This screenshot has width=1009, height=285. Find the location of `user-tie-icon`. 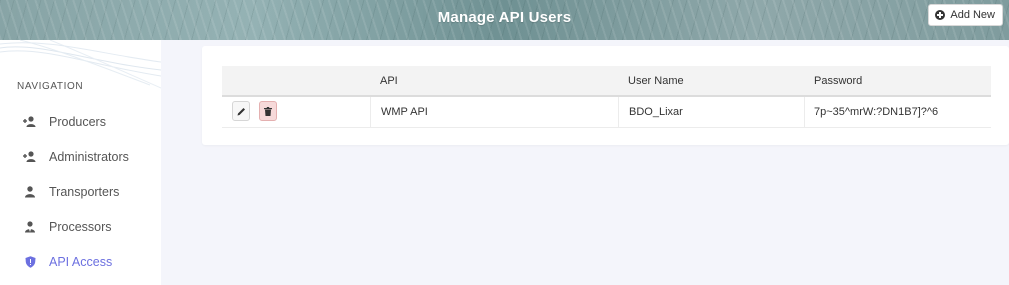

user-tie-icon is located at coordinates (30, 227).